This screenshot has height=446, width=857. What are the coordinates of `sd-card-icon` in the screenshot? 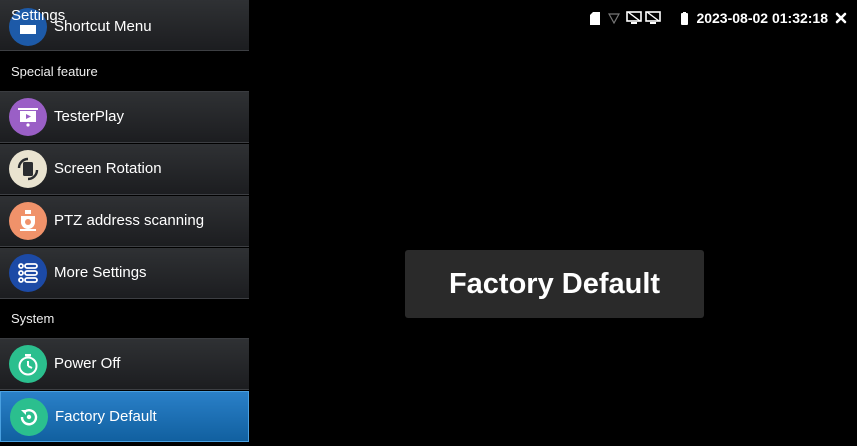 It's located at (595, 18).